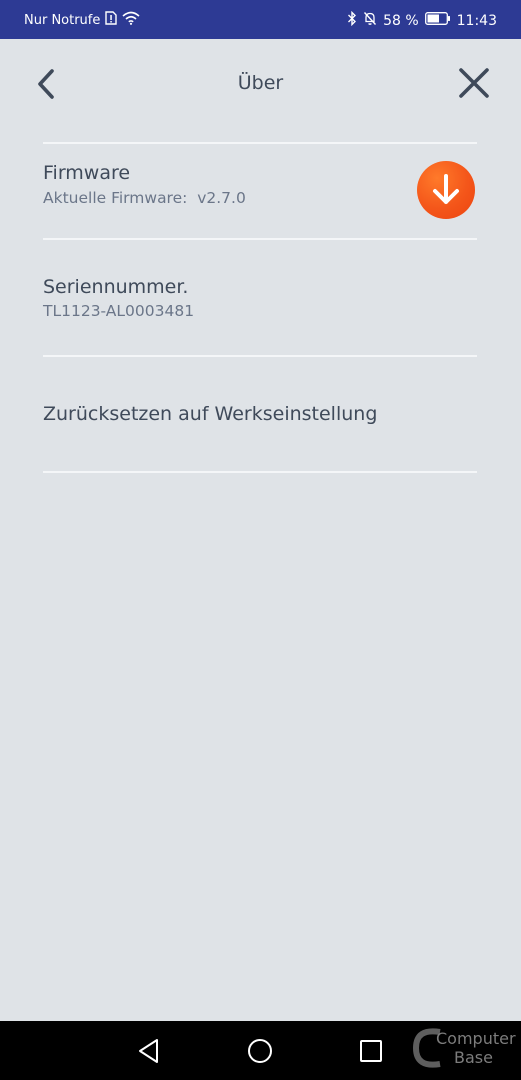 This screenshot has height=1080, width=521. What do you see at coordinates (62, 20) in the screenshot?
I see `carrier-text: Nur Notrufe` at bounding box center [62, 20].